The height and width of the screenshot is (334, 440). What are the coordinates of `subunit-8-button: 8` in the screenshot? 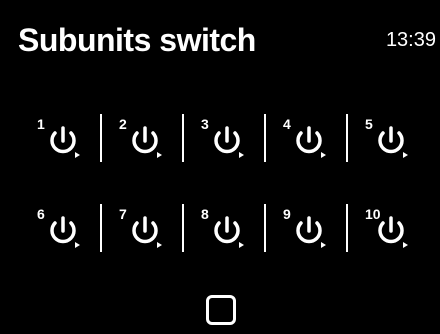 It's located at (223, 228).